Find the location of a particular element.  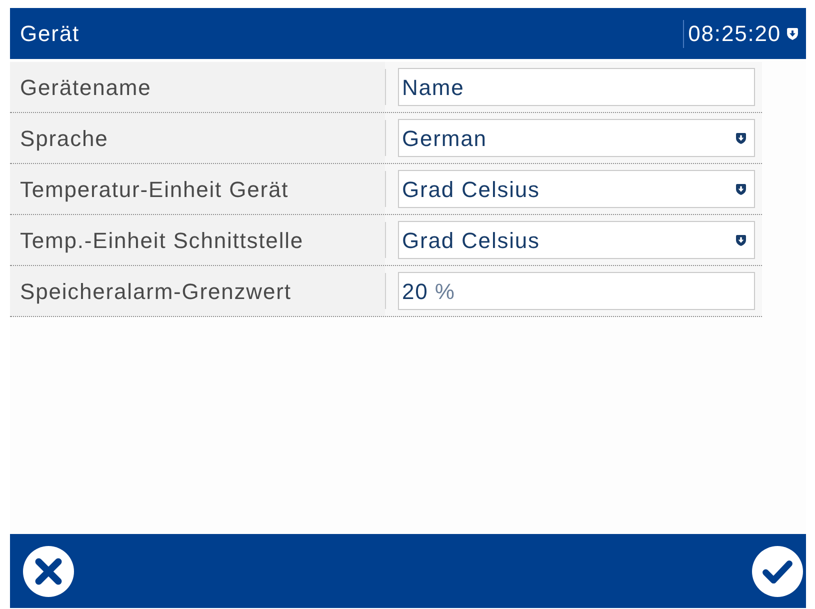

clock-text: 08:25:20 is located at coordinates (734, 33).